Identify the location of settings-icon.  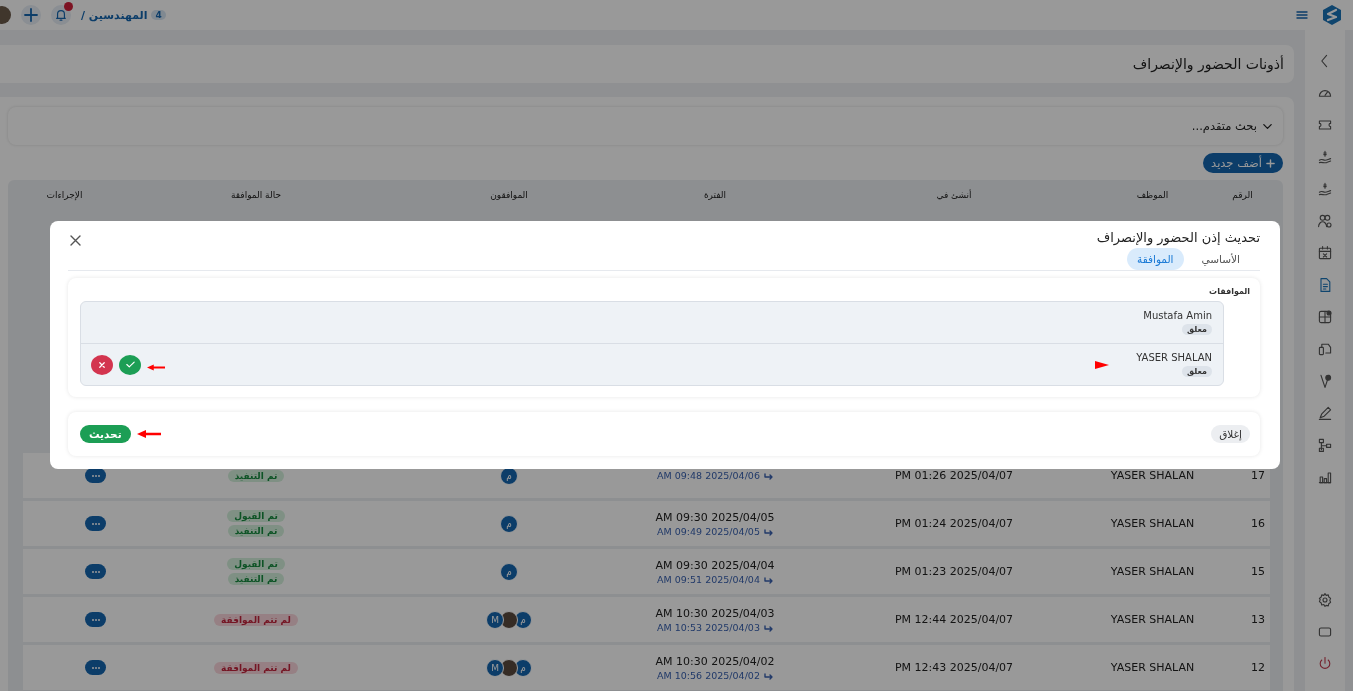
(1325, 600).